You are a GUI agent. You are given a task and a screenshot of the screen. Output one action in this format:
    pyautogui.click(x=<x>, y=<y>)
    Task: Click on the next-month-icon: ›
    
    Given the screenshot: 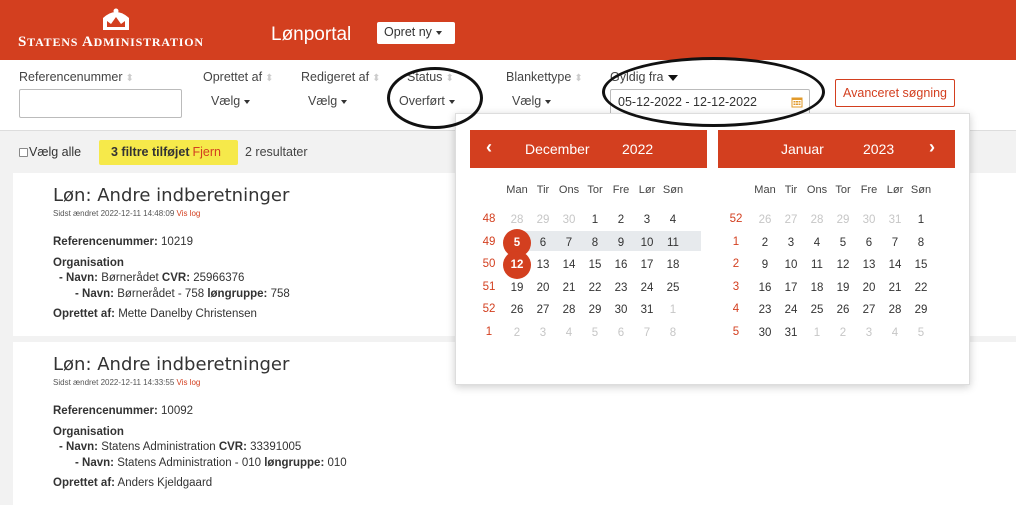 What is the action you would take?
    pyautogui.click(x=932, y=147)
    